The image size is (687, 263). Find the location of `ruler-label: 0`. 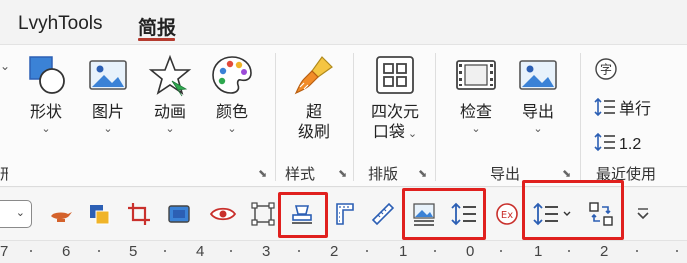

ruler-label: 0 is located at coordinates (470, 251).